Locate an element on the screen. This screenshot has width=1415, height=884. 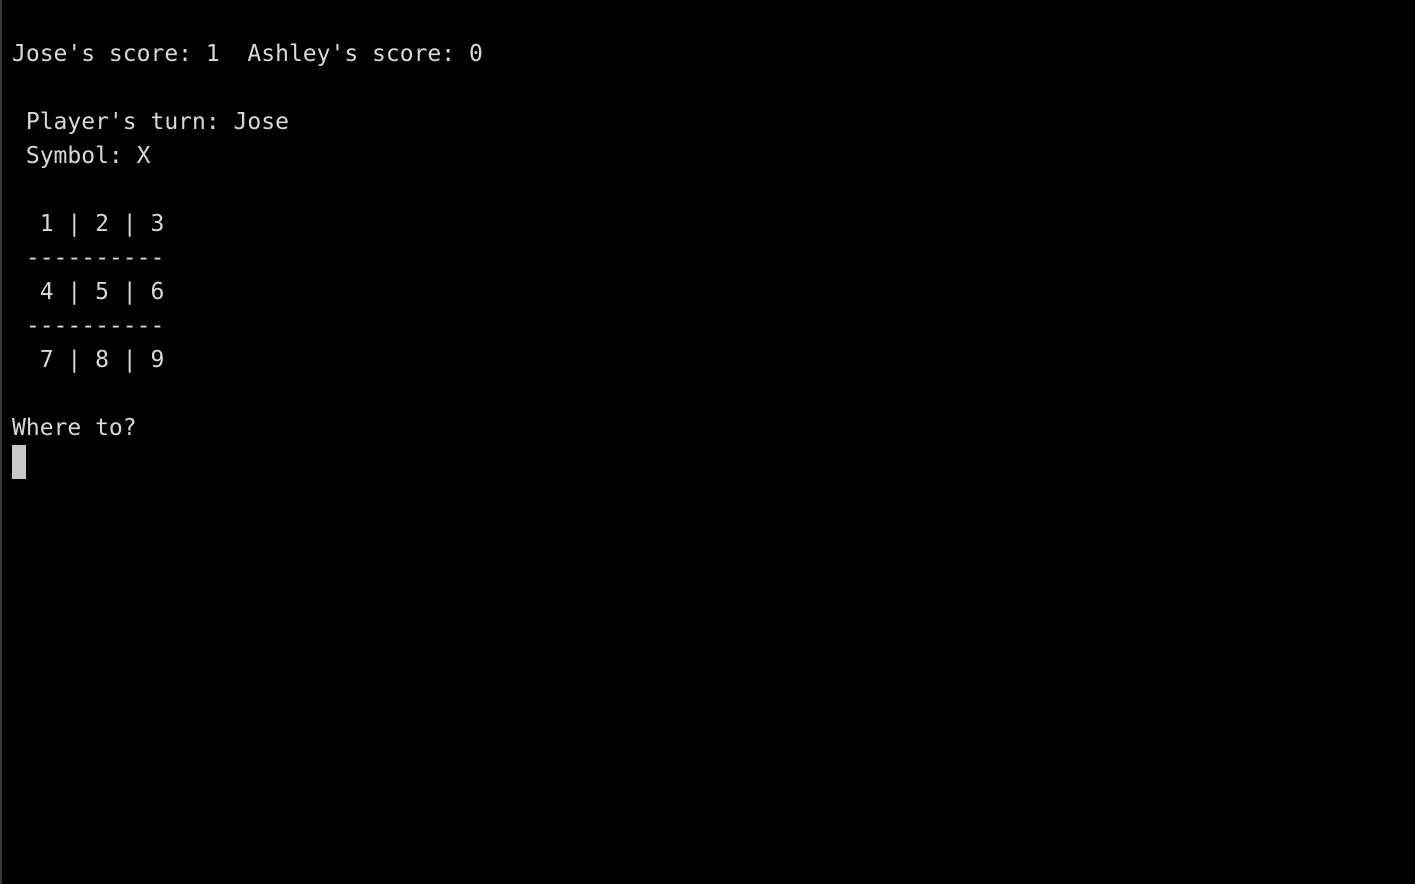
board-row-3: 7 | 8 | 9 is located at coordinates (88, 360).